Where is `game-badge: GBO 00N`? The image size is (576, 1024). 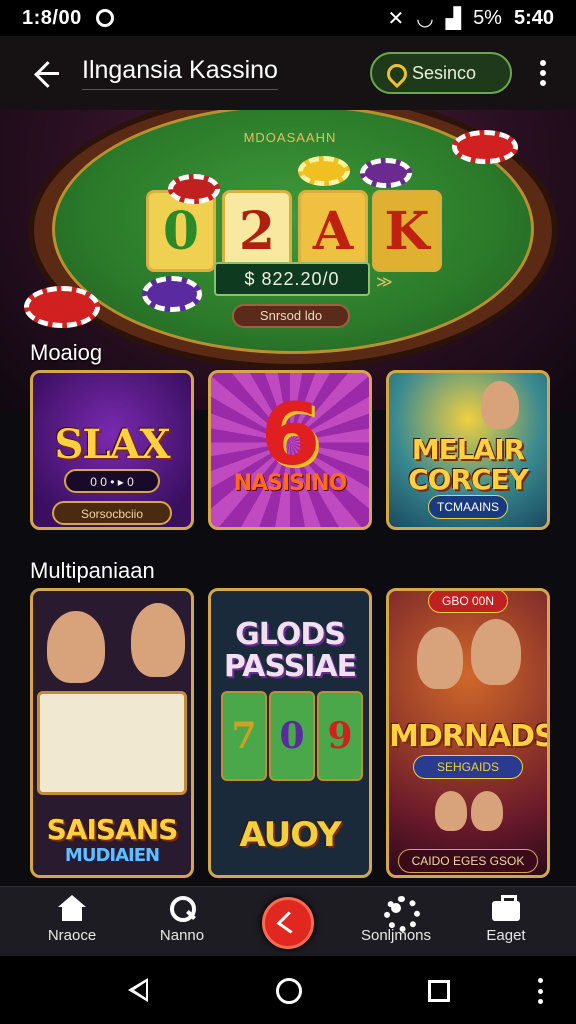 game-badge: GBO 00N is located at coordinates (468, 602).